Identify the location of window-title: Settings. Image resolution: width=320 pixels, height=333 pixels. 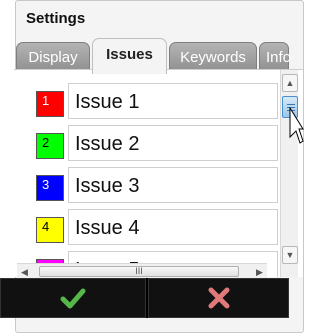
(56, 18).